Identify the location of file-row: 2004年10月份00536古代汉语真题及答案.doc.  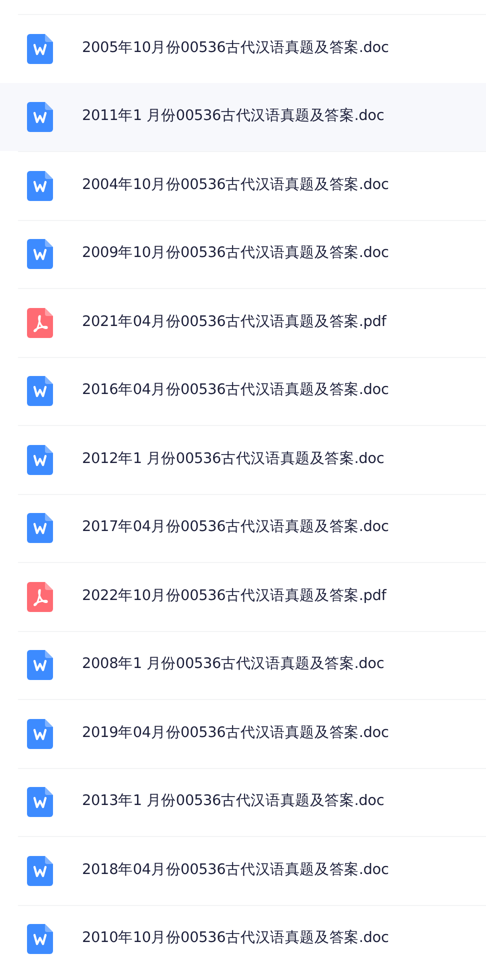
(252, 185).